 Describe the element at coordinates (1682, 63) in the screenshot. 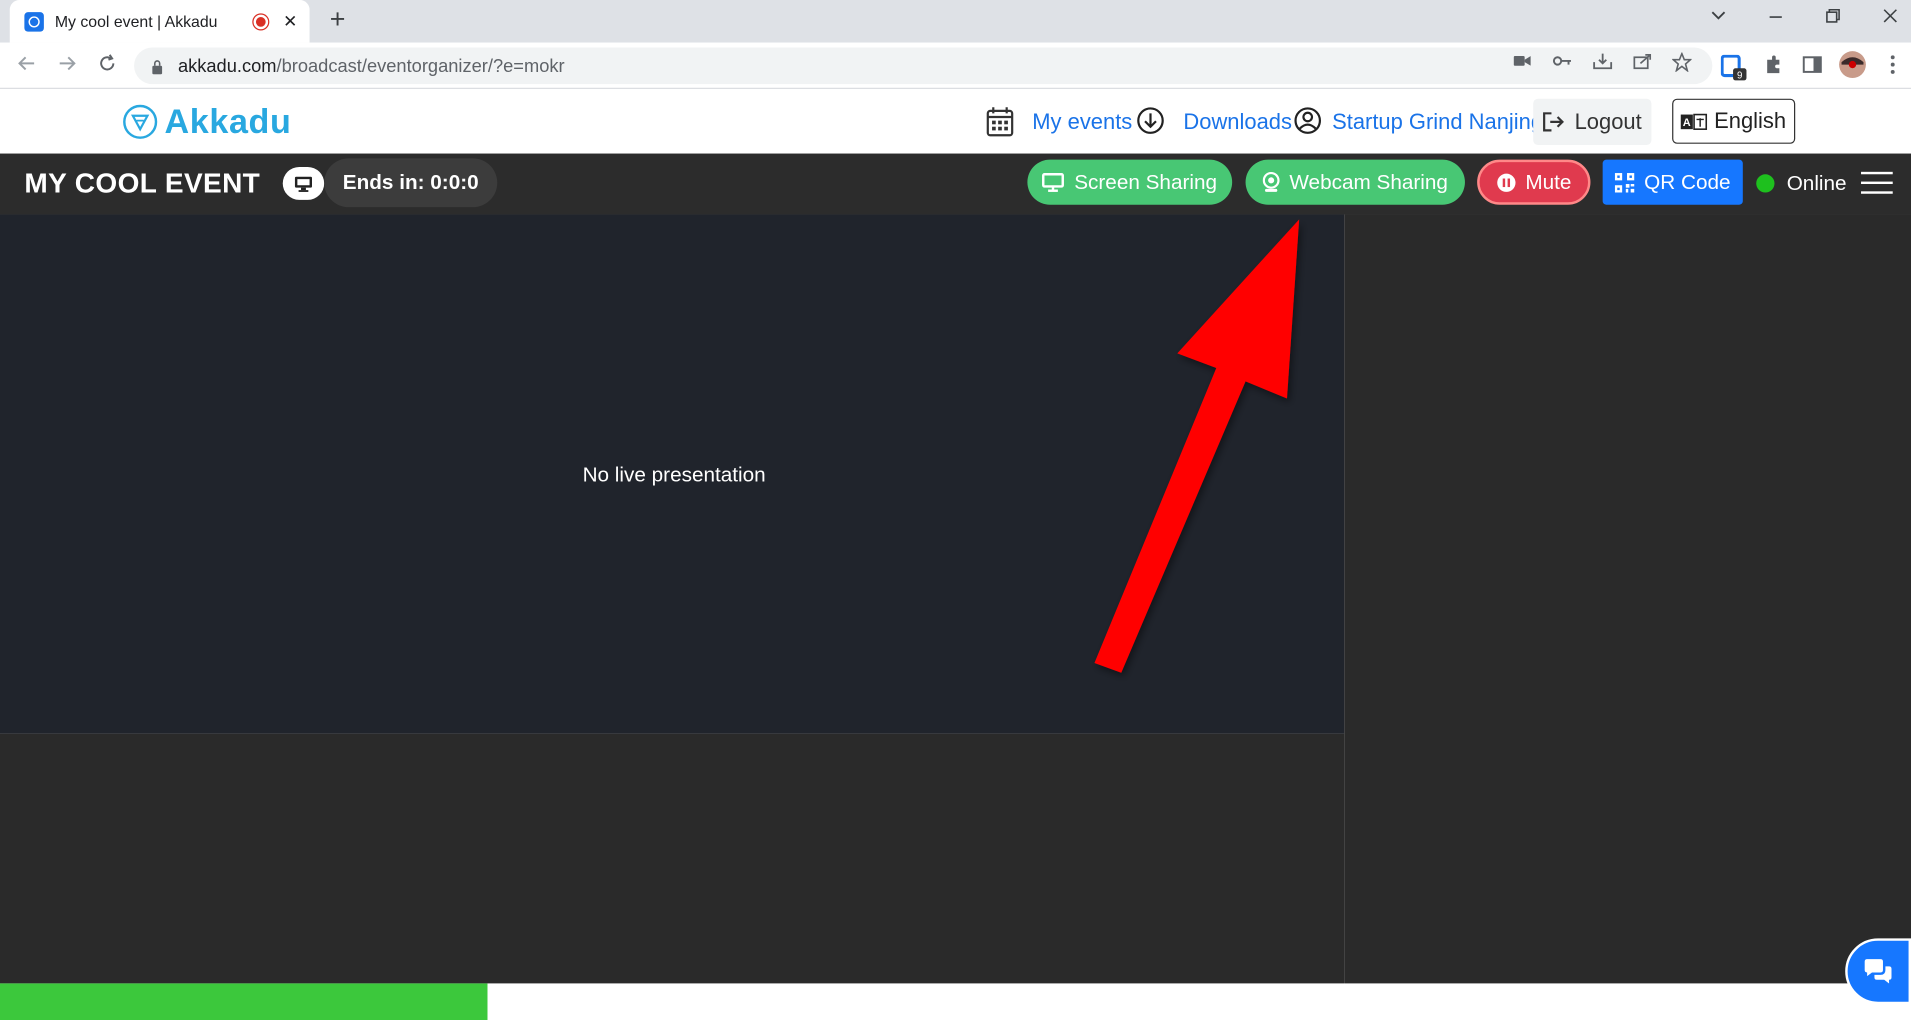

I see `bookmark-star-icon` at that location.